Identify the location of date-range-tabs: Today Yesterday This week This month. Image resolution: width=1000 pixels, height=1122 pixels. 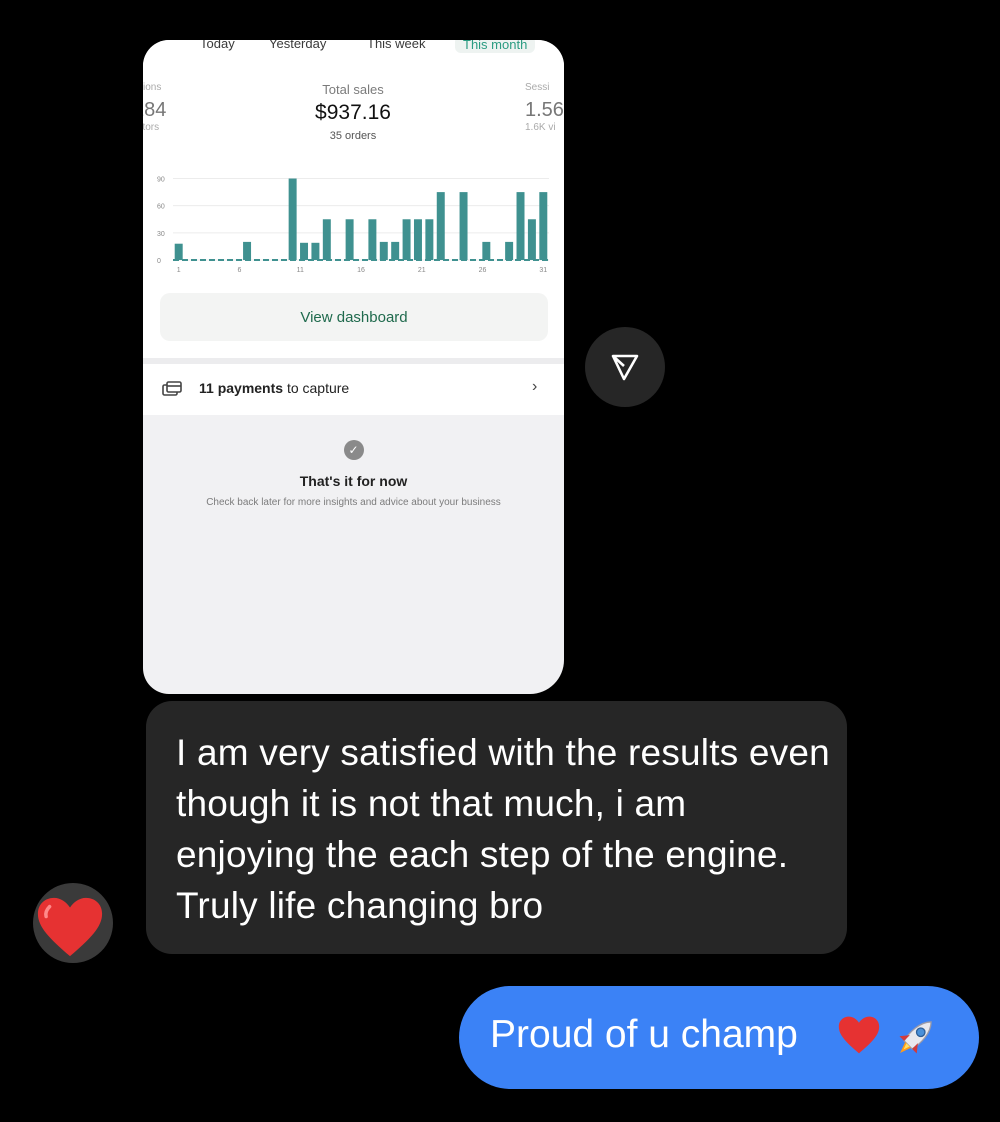
(353, 49).